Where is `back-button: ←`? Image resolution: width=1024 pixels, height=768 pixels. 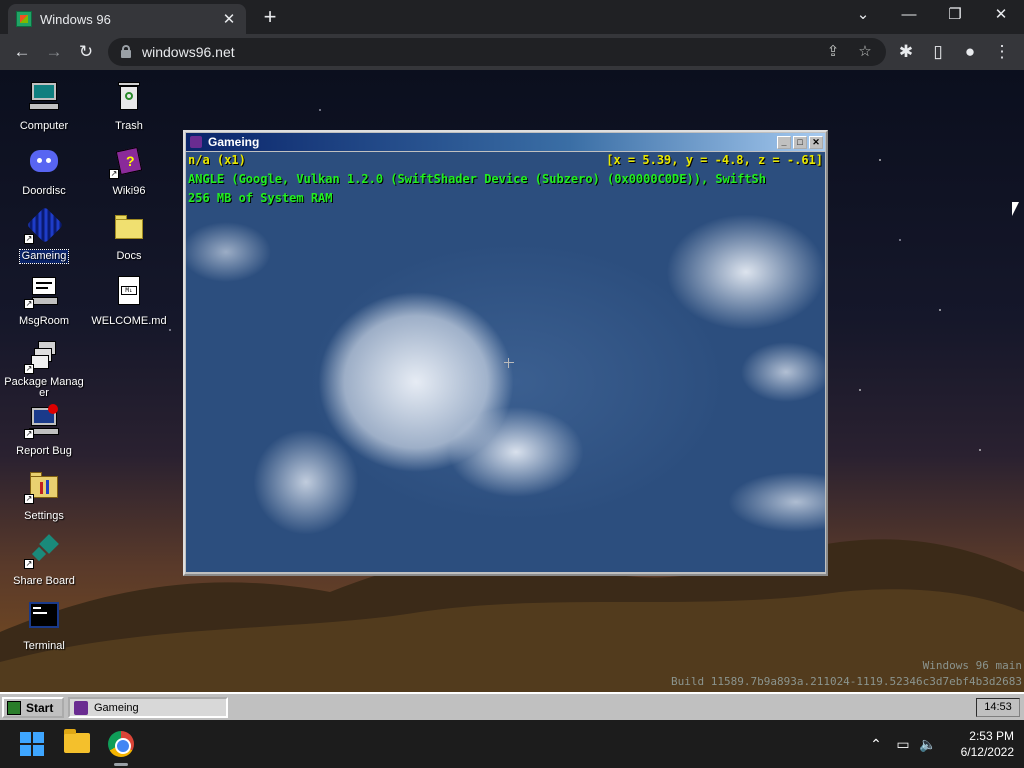
back-button: ← is located at coordinates (22, 52).